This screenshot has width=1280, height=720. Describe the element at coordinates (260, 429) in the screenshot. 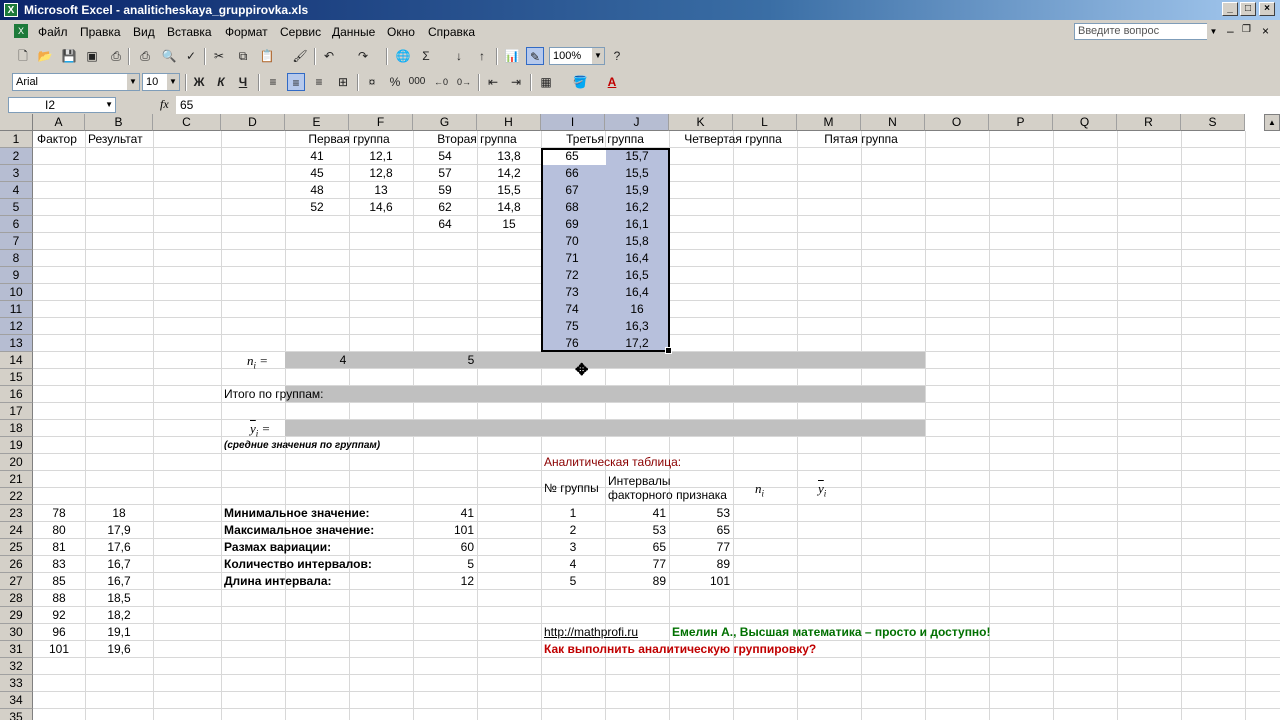

I see `ybar-label: yi =` at that location.